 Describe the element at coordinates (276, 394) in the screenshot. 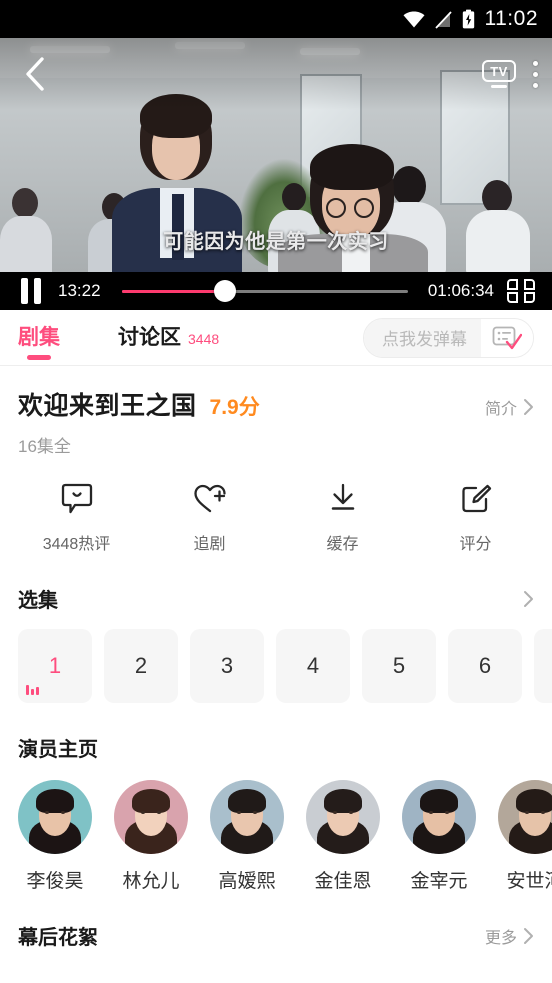

I see `show-header: 欢迎来到王之国 7.9分 简介` at that location.